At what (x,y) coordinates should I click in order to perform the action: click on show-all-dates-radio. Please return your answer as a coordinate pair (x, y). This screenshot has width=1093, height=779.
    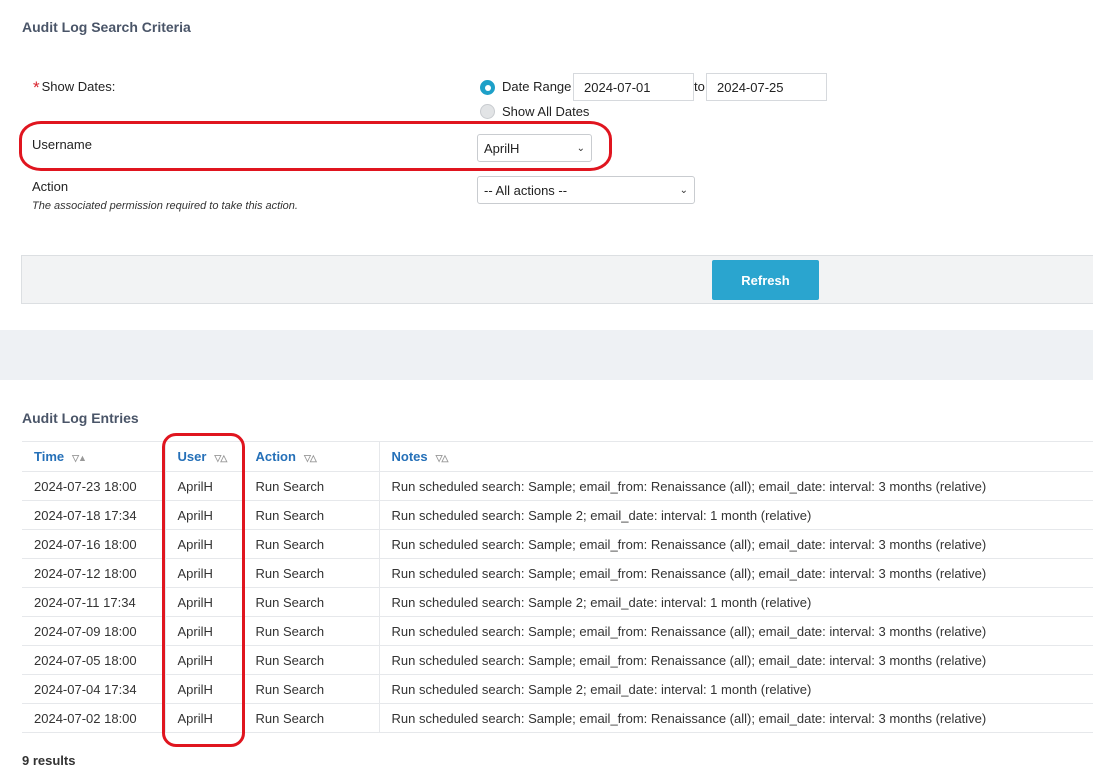
    Looking at the image, I should click on (487, 111).